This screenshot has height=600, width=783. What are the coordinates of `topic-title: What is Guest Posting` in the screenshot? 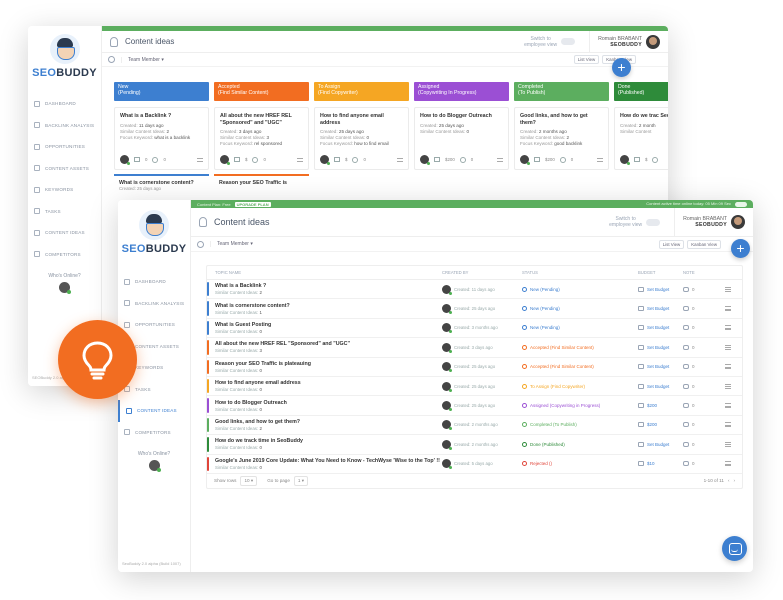 It's located at (328, 325).